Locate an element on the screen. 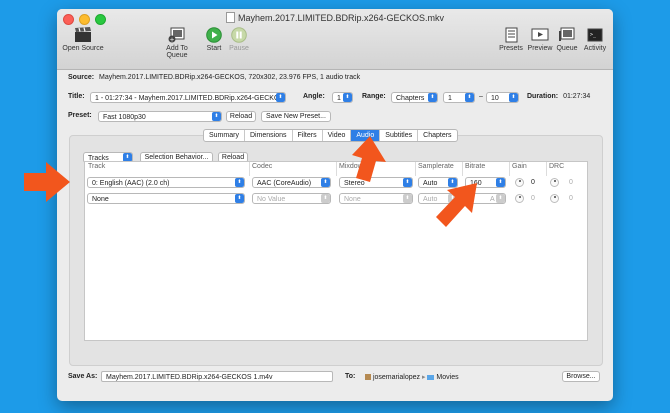 This screenshot has width=670, height=413. tab-summary: Summary is located at coordinates (224, 135).